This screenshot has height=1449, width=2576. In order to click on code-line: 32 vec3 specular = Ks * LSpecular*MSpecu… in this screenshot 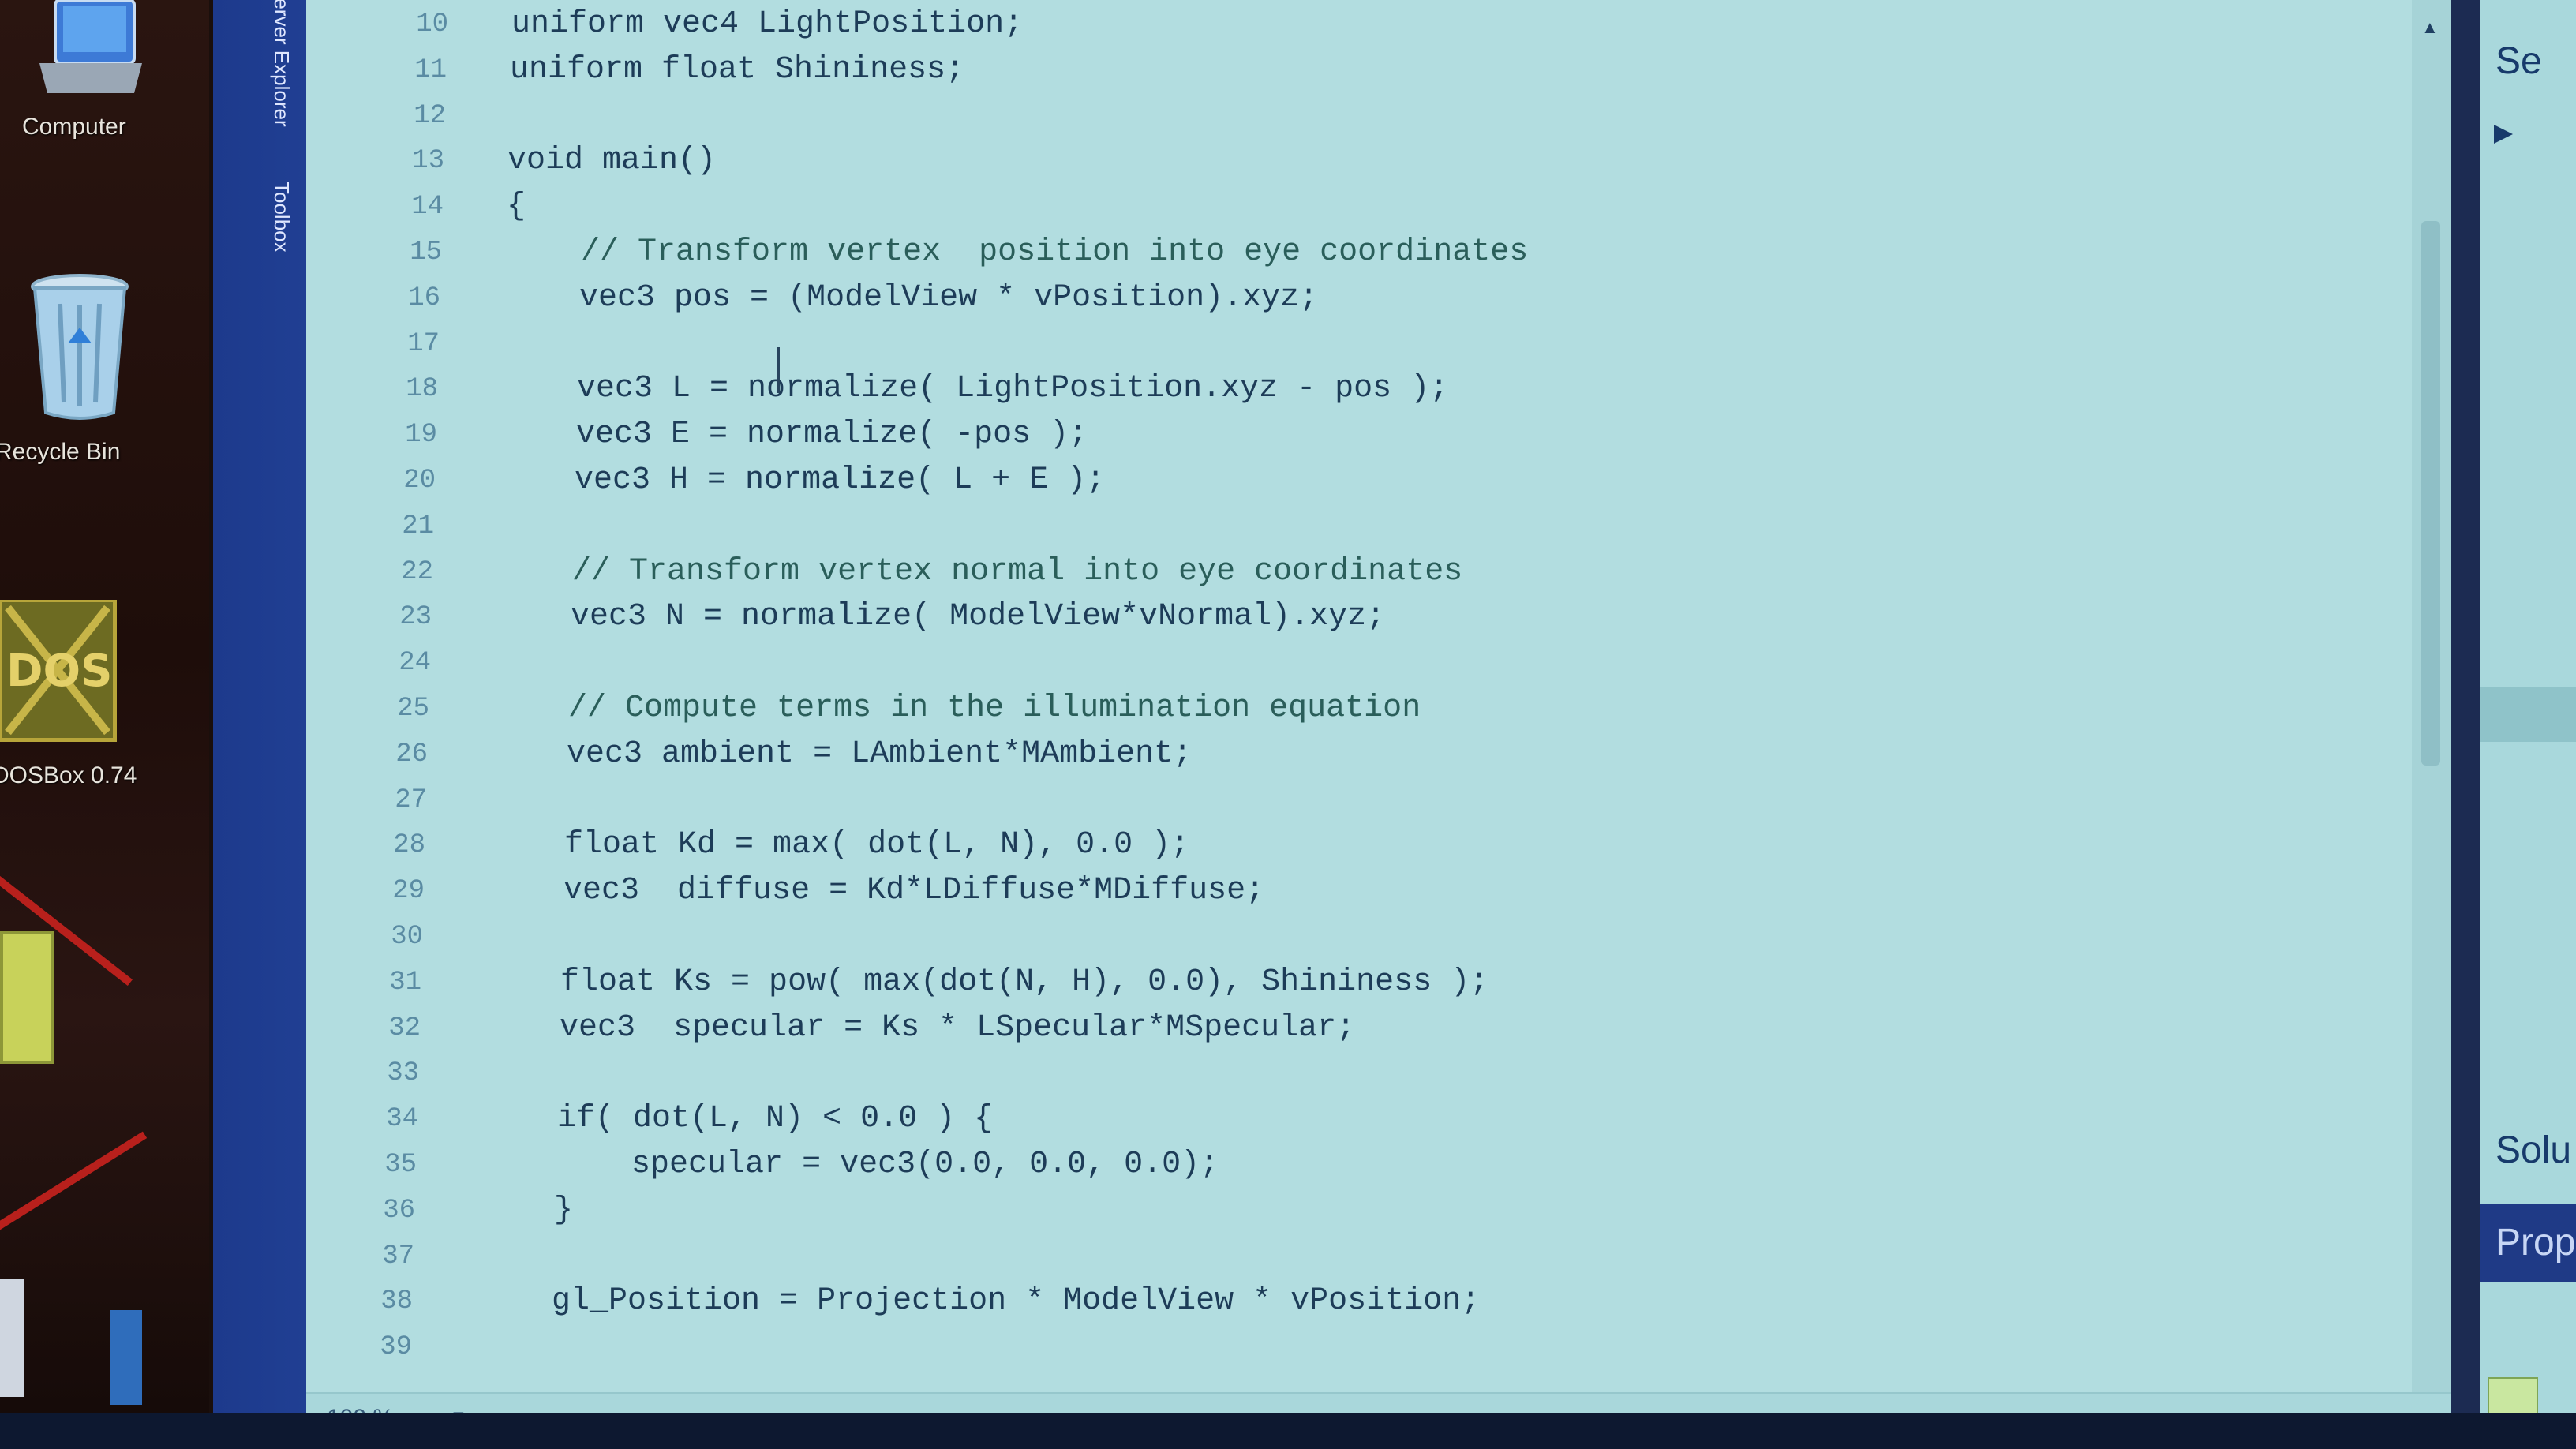, I will do `click(1332, 1029)`.